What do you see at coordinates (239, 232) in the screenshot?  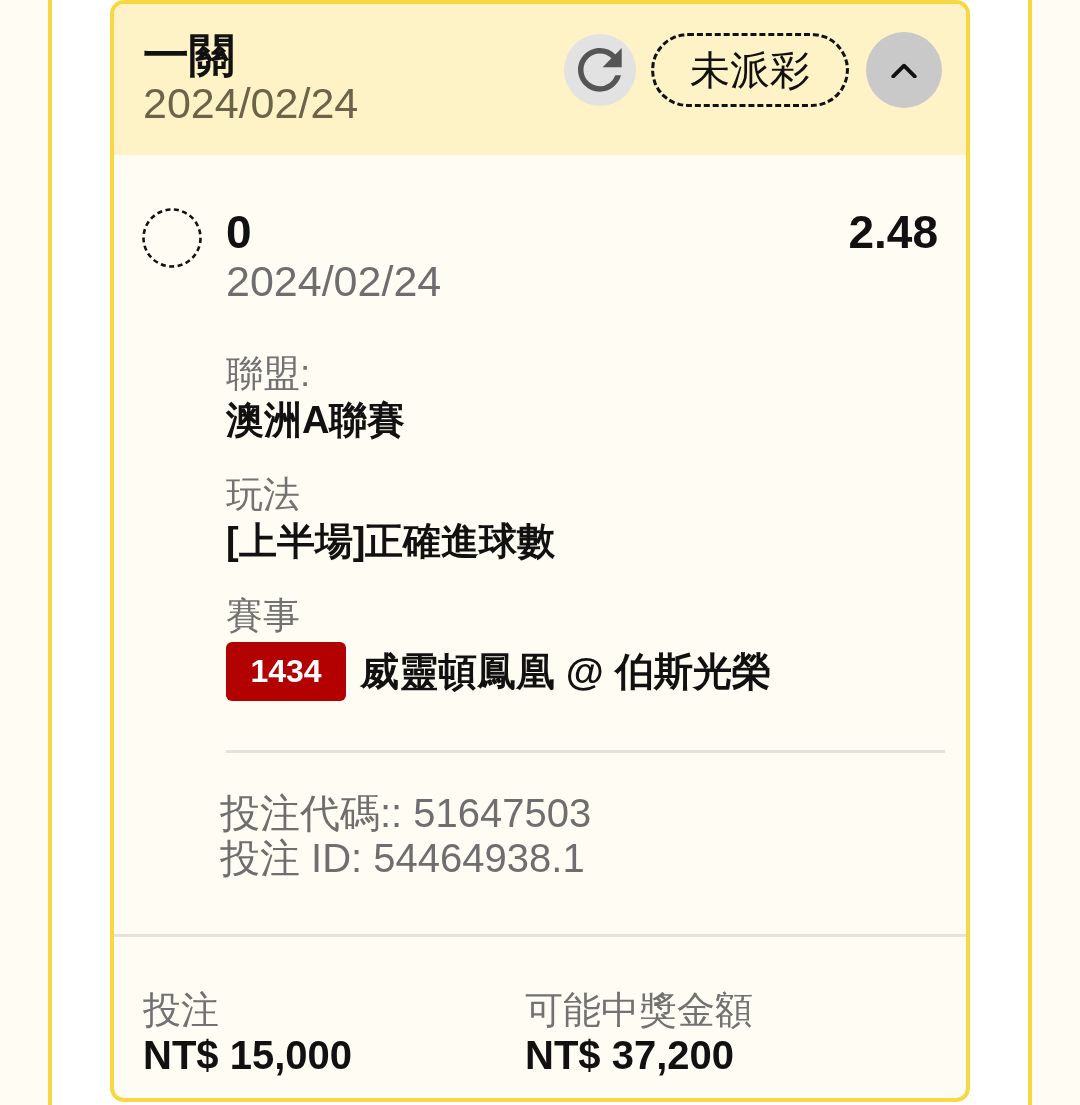 I see `selection-pick: 0` at bounding box center [239, 232].